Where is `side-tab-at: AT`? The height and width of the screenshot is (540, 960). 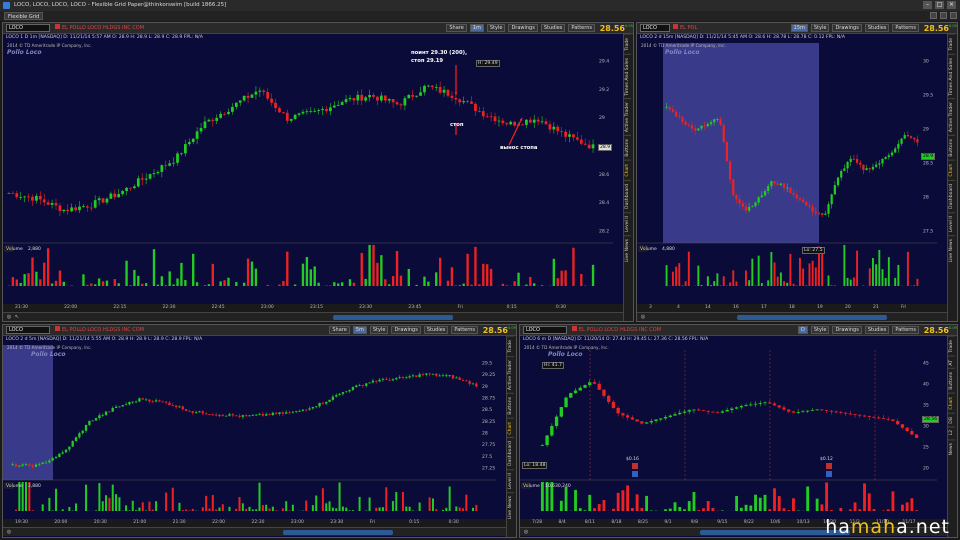 side-tab-at: AT is located at coordinates (951, 362).